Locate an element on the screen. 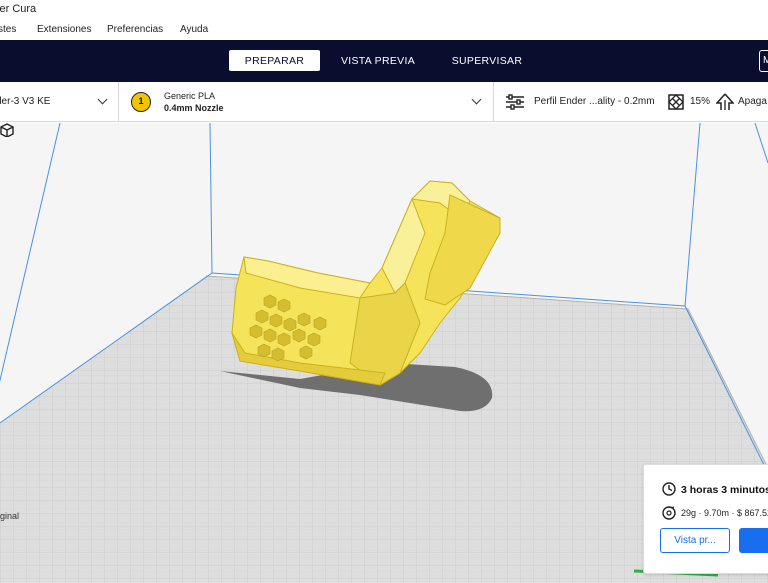  nozzle-size: 0.4mm Nozzle is located at coordinates (194, 108).